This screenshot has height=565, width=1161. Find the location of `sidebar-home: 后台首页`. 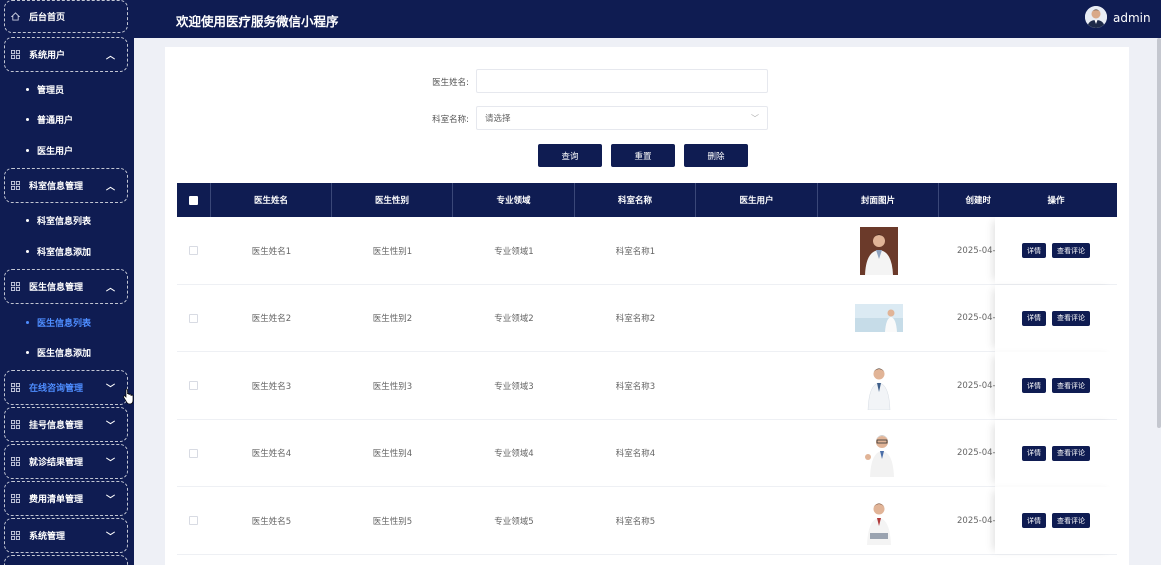

sidebar-home: 后台首页 is located at coordinates (66, 16).